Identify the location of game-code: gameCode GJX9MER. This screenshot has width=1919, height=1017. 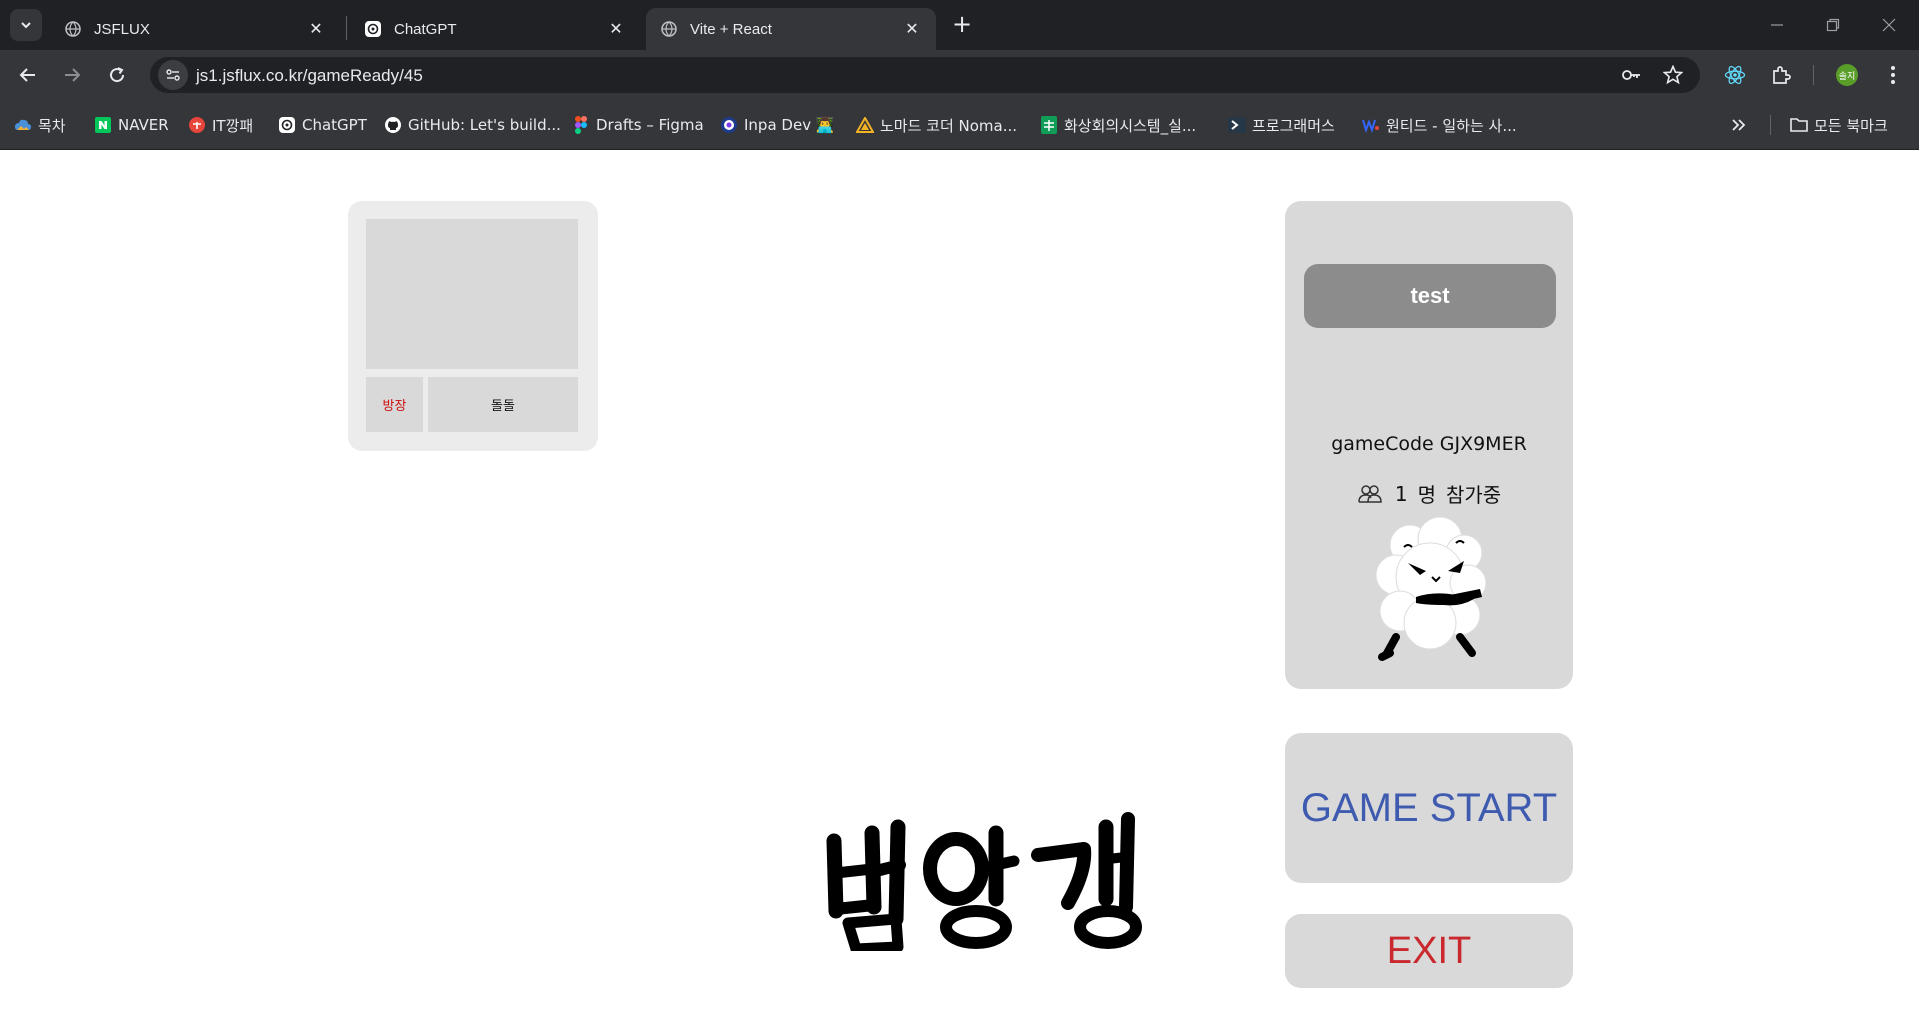
(1429, 444).